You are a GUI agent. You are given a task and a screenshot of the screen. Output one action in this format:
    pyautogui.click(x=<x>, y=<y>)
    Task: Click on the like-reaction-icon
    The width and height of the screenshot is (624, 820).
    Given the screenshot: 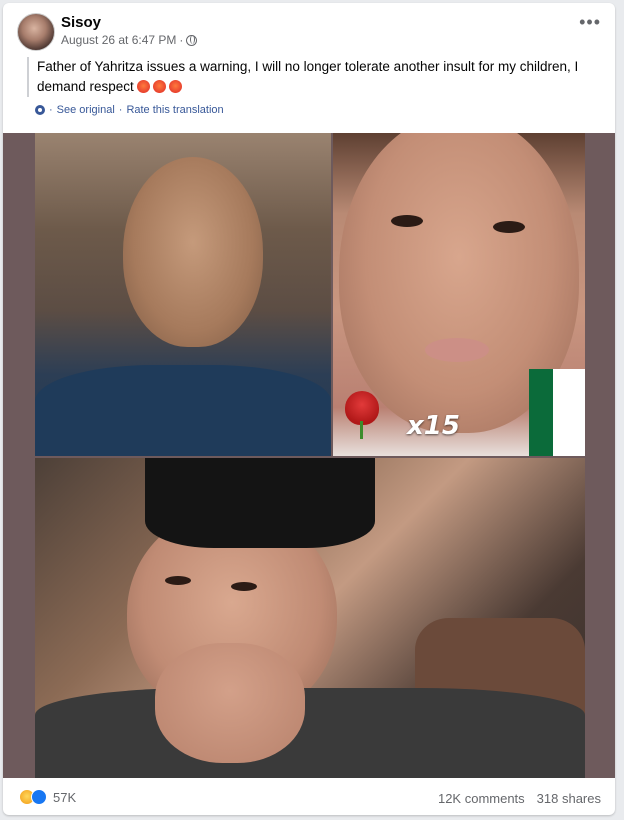 What is the action you would take?
    pyautogui.click(x=39, y=797)
    